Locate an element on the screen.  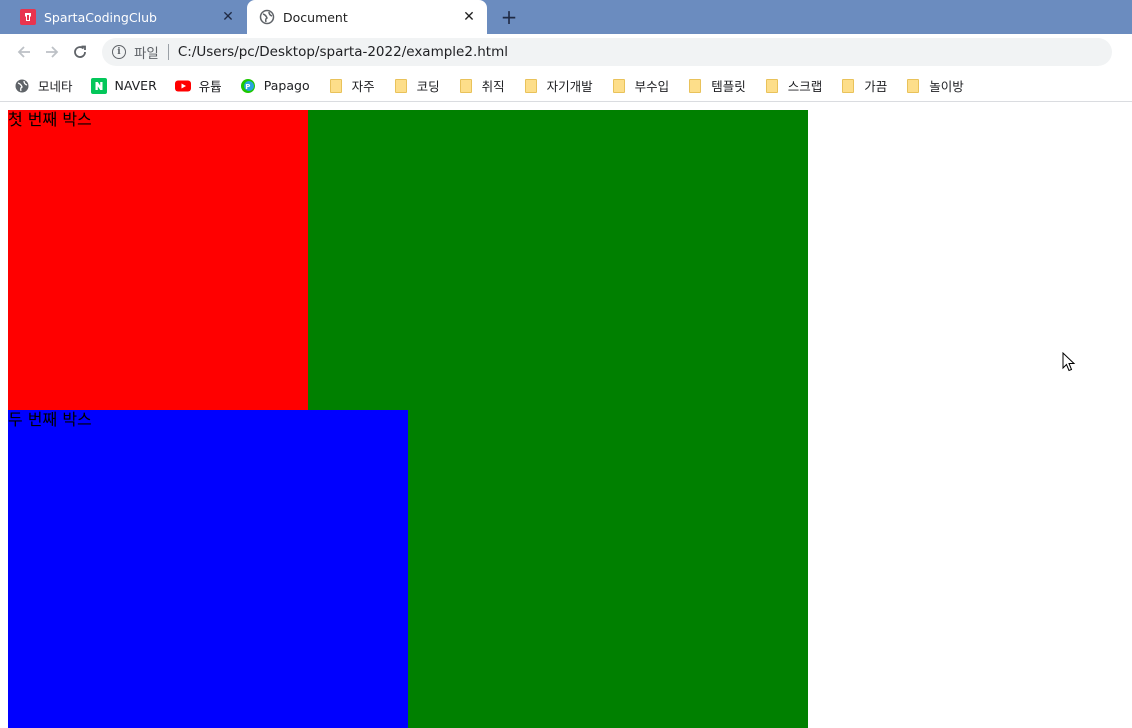
svg-text: P is located at coordinates (247, 87).